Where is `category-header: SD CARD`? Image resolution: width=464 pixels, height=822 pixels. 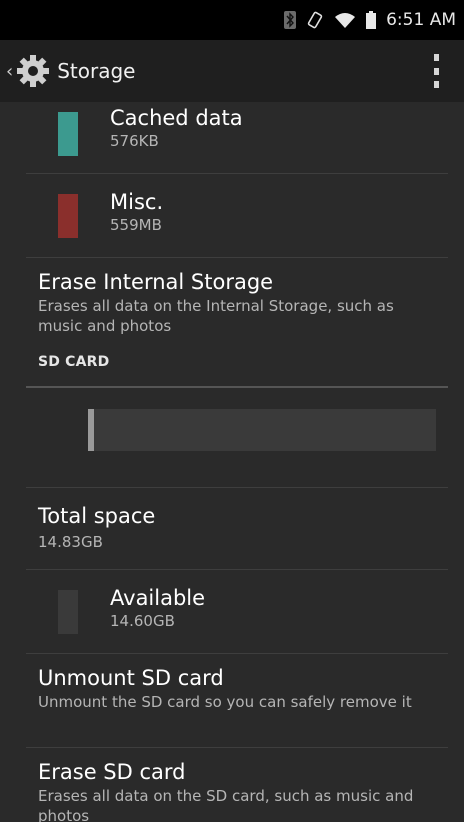 category-header: SD CARD is located at coordinates (74, 362).